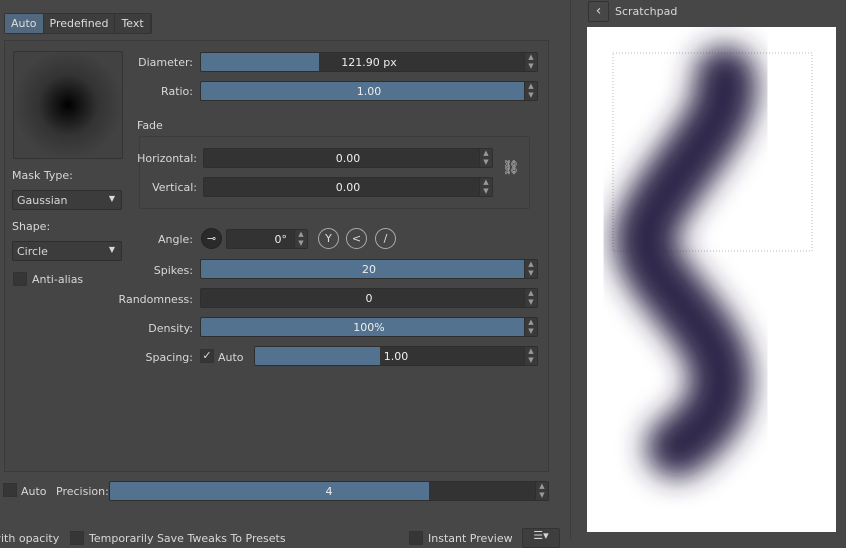  I want to click on fade-horizontal-value: 0.00, so click(348, 158).